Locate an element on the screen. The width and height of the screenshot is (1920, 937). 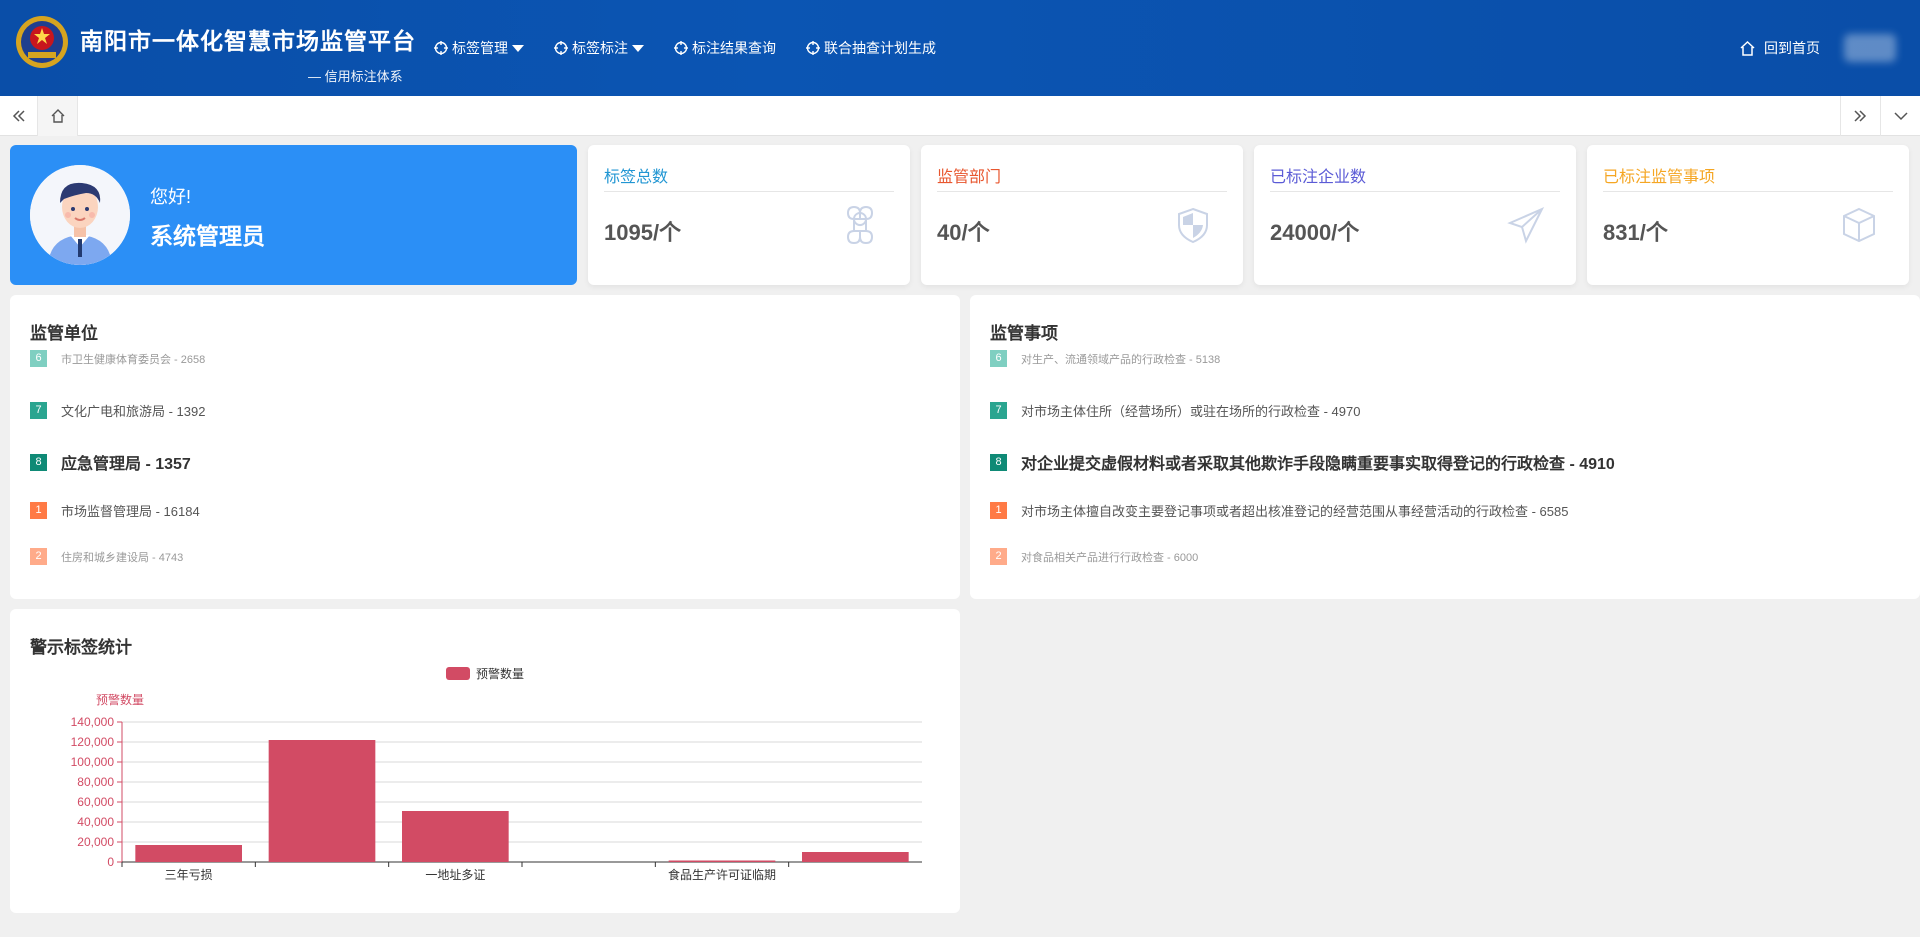
y-tick-label: 80,000 is located at coordinates (95, 782).